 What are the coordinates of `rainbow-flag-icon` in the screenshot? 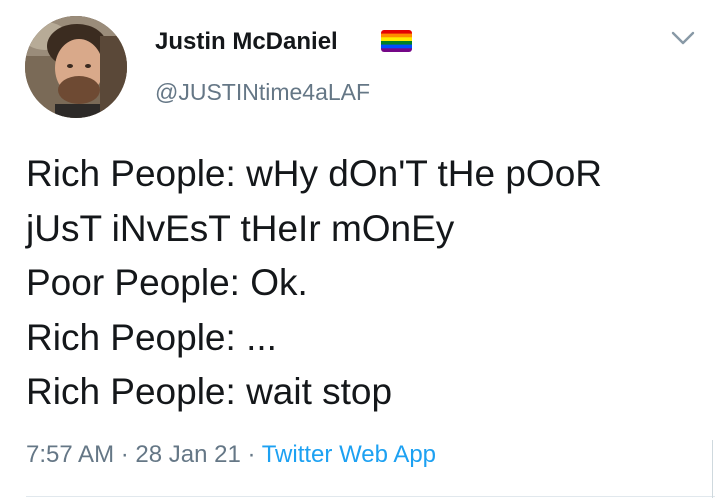 It's located at (396, 41).